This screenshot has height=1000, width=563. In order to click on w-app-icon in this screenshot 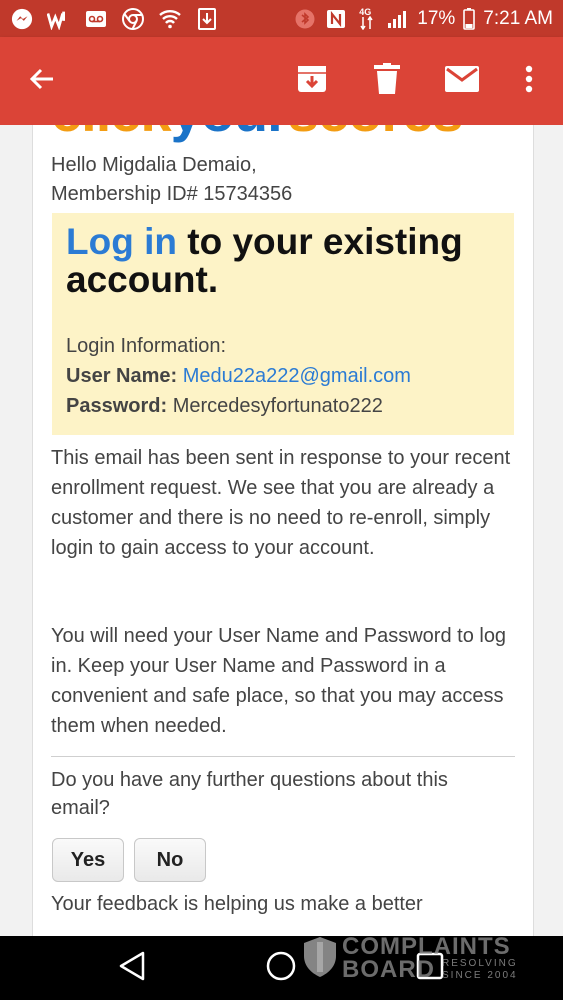, I will do `click(59, 19)`.